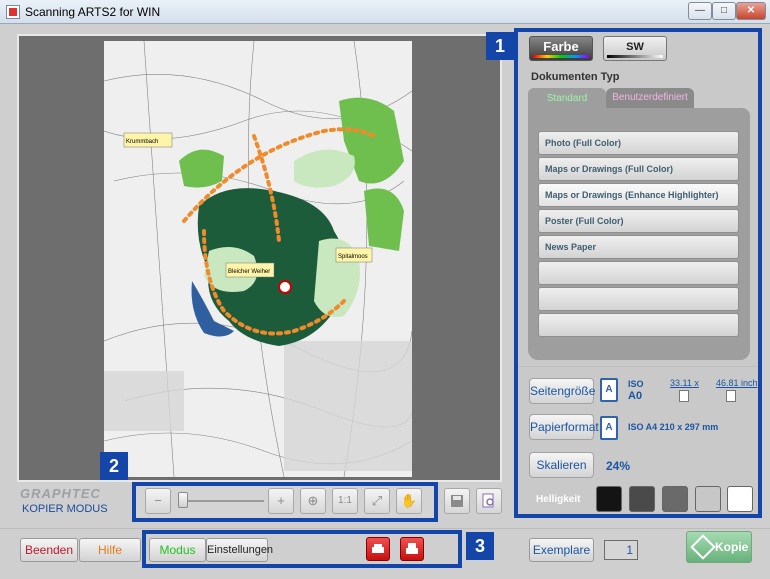 The height and width of the screenshot is (579, 770). What do you see at coordinates (635, 56) in the screenshot?
I see `bw-gradient-bar` at bounding box center [635, 56].